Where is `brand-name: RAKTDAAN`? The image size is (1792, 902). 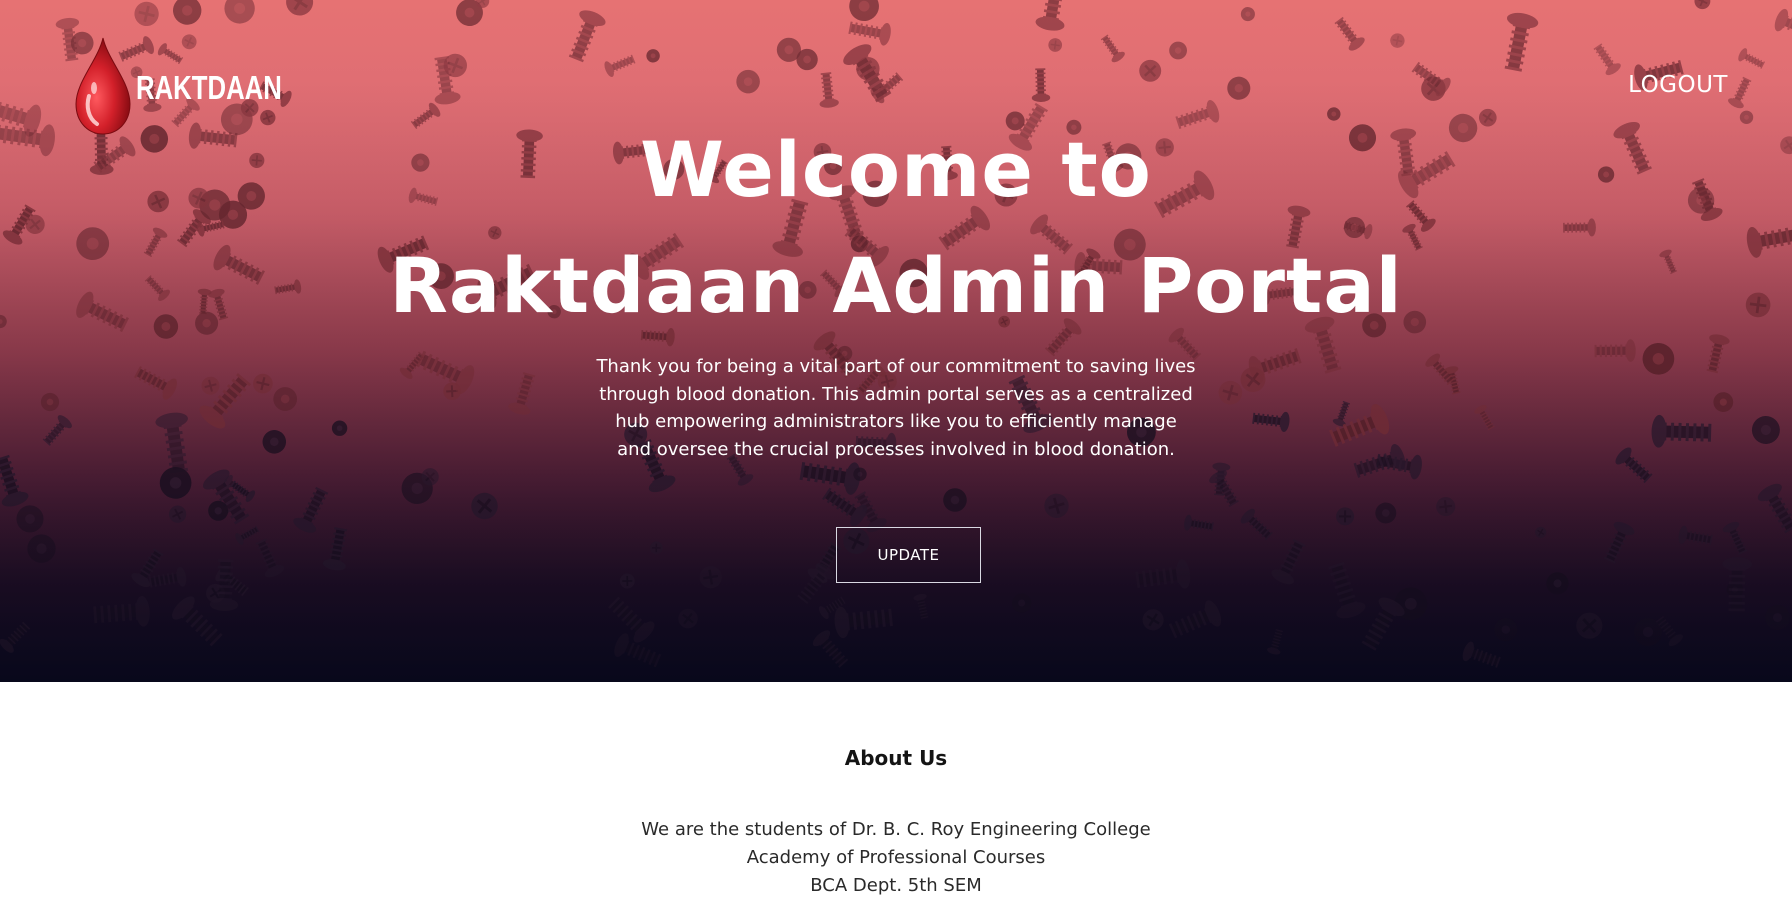
brand-name: RAKTDAAN is located at coordinates (209, 87).